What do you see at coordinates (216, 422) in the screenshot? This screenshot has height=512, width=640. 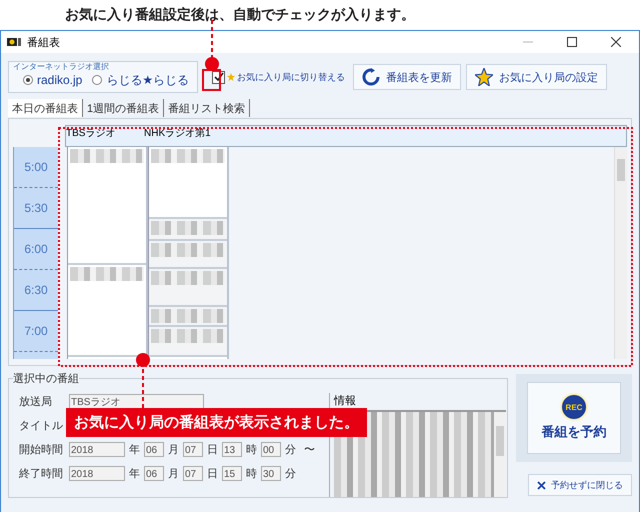 I see `callout-label: お気に入り局の番組表が表示されました。` at bounding box center [216, 422].